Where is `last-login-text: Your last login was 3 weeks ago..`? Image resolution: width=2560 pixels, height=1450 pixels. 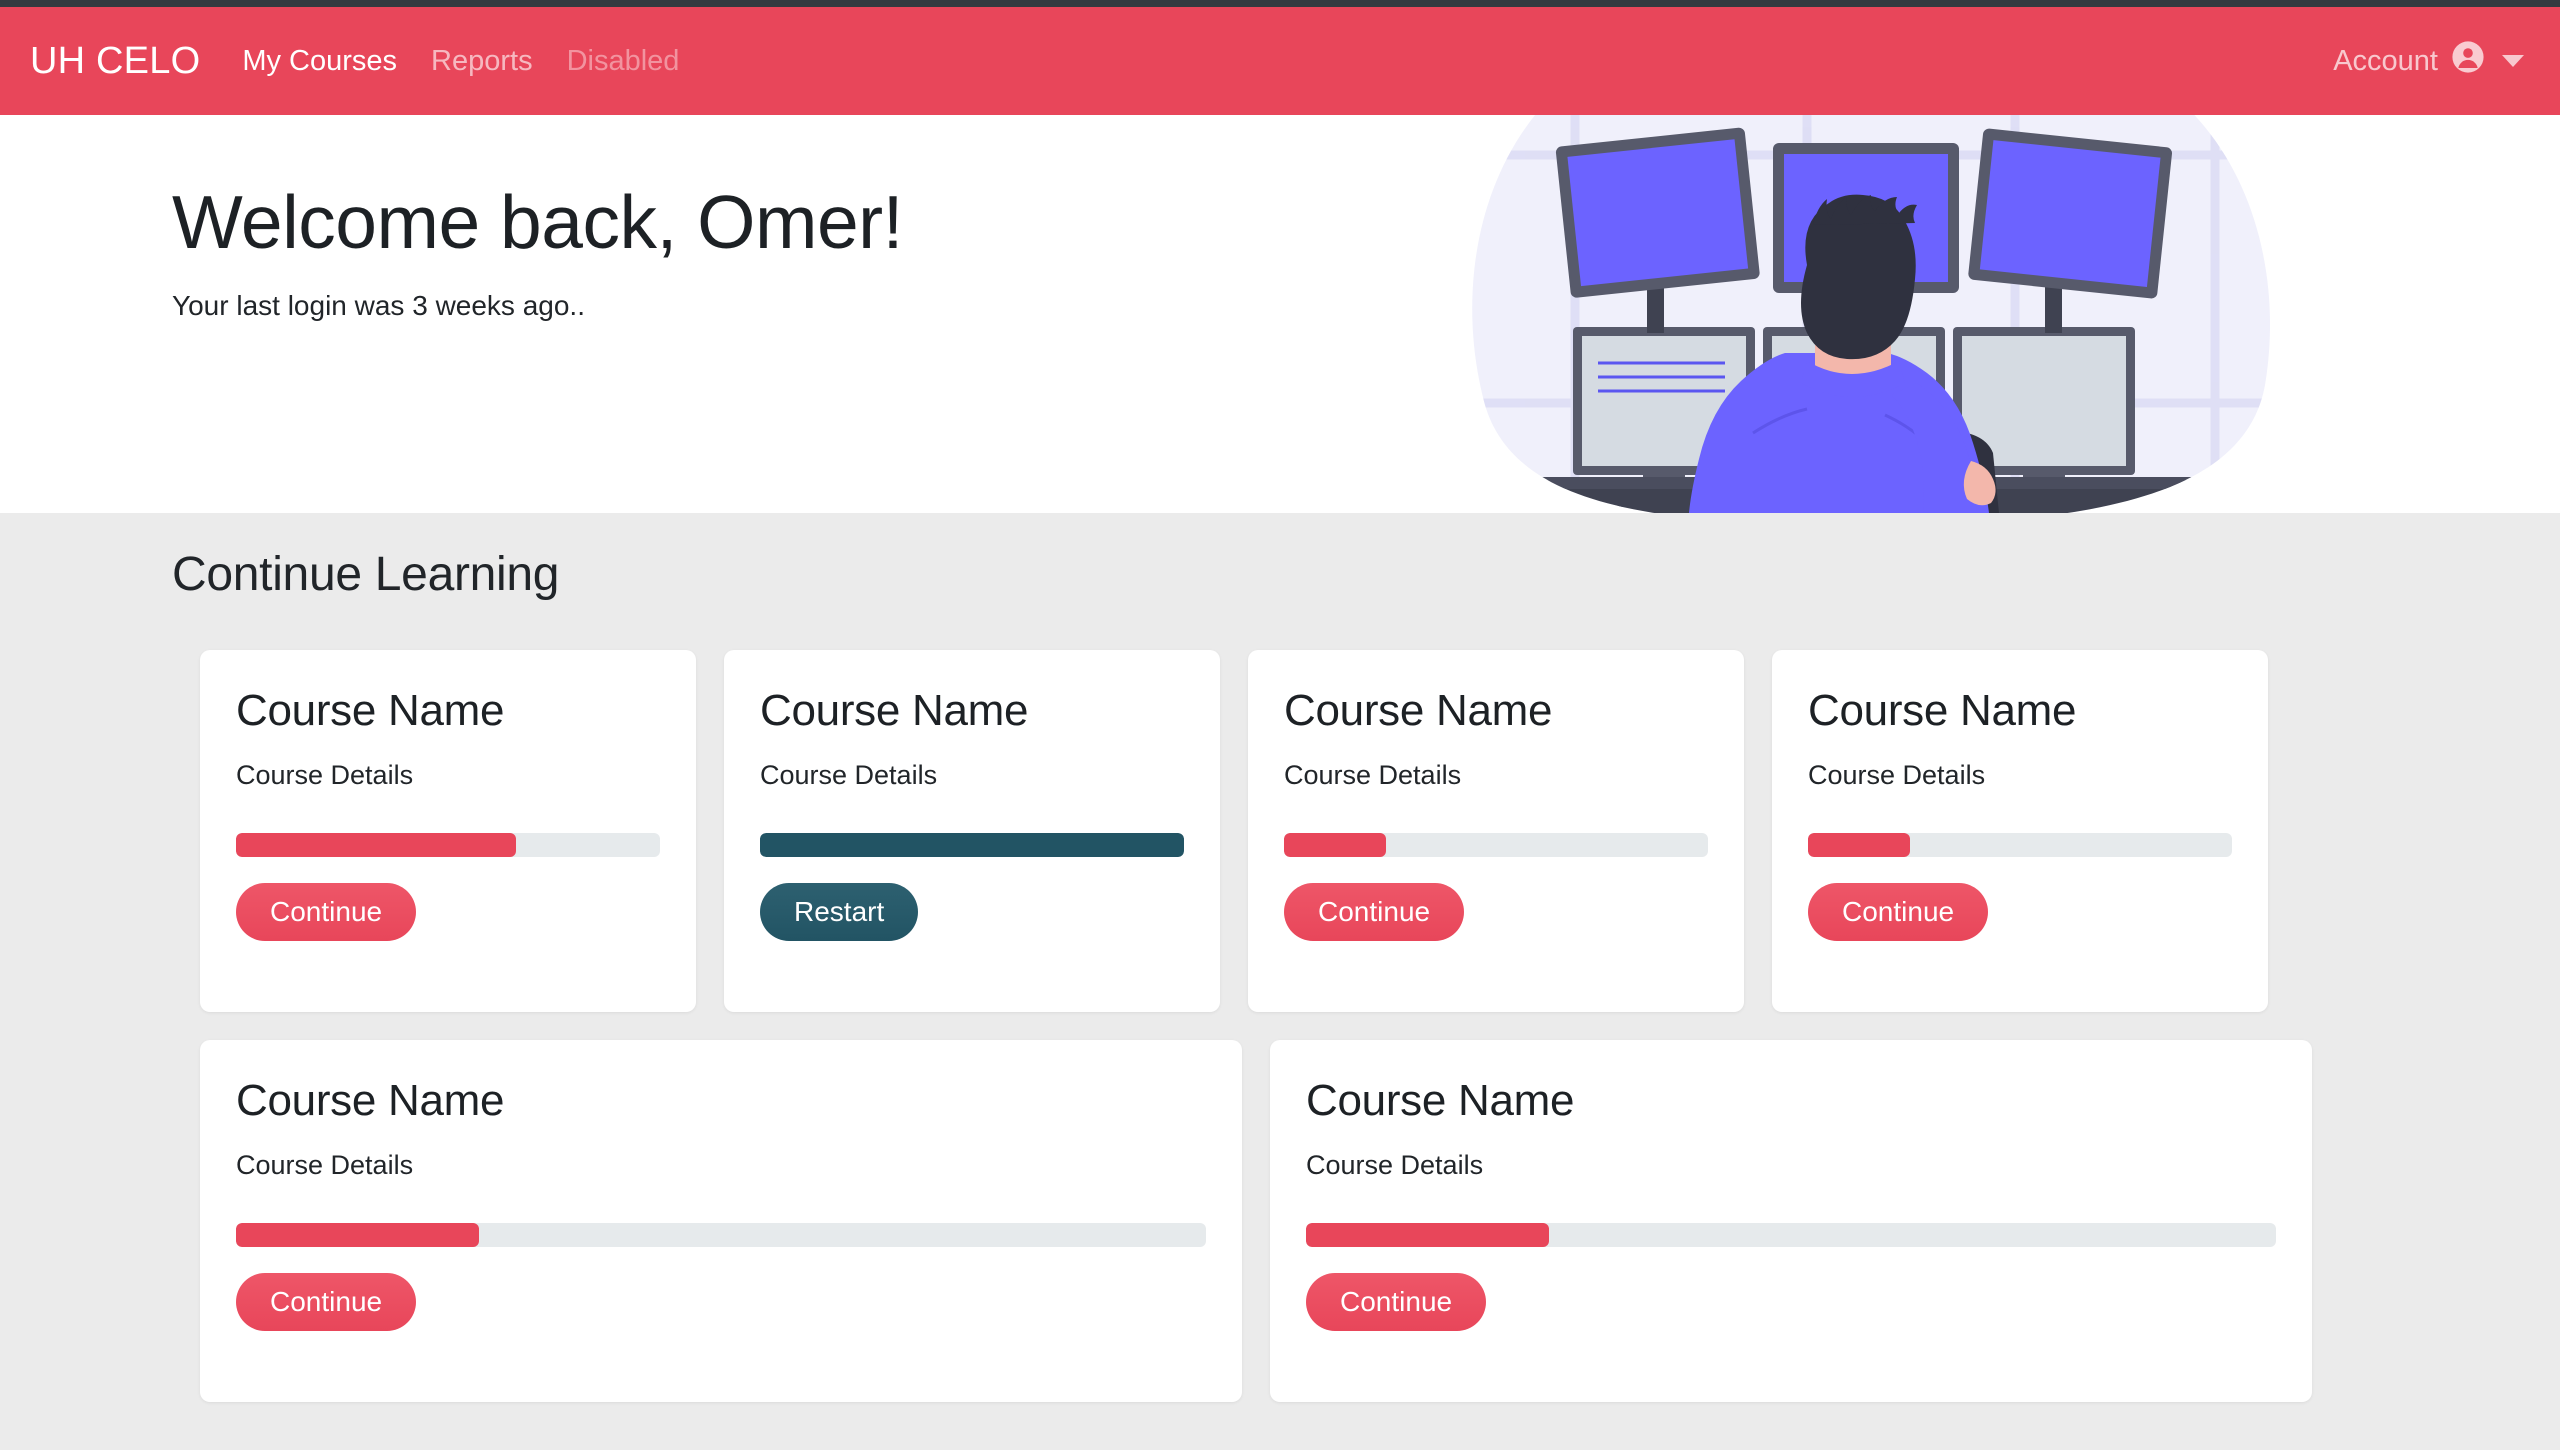 last-login-text: Your last login was 3 weeks ago.. is located at coordinates (378, 305).